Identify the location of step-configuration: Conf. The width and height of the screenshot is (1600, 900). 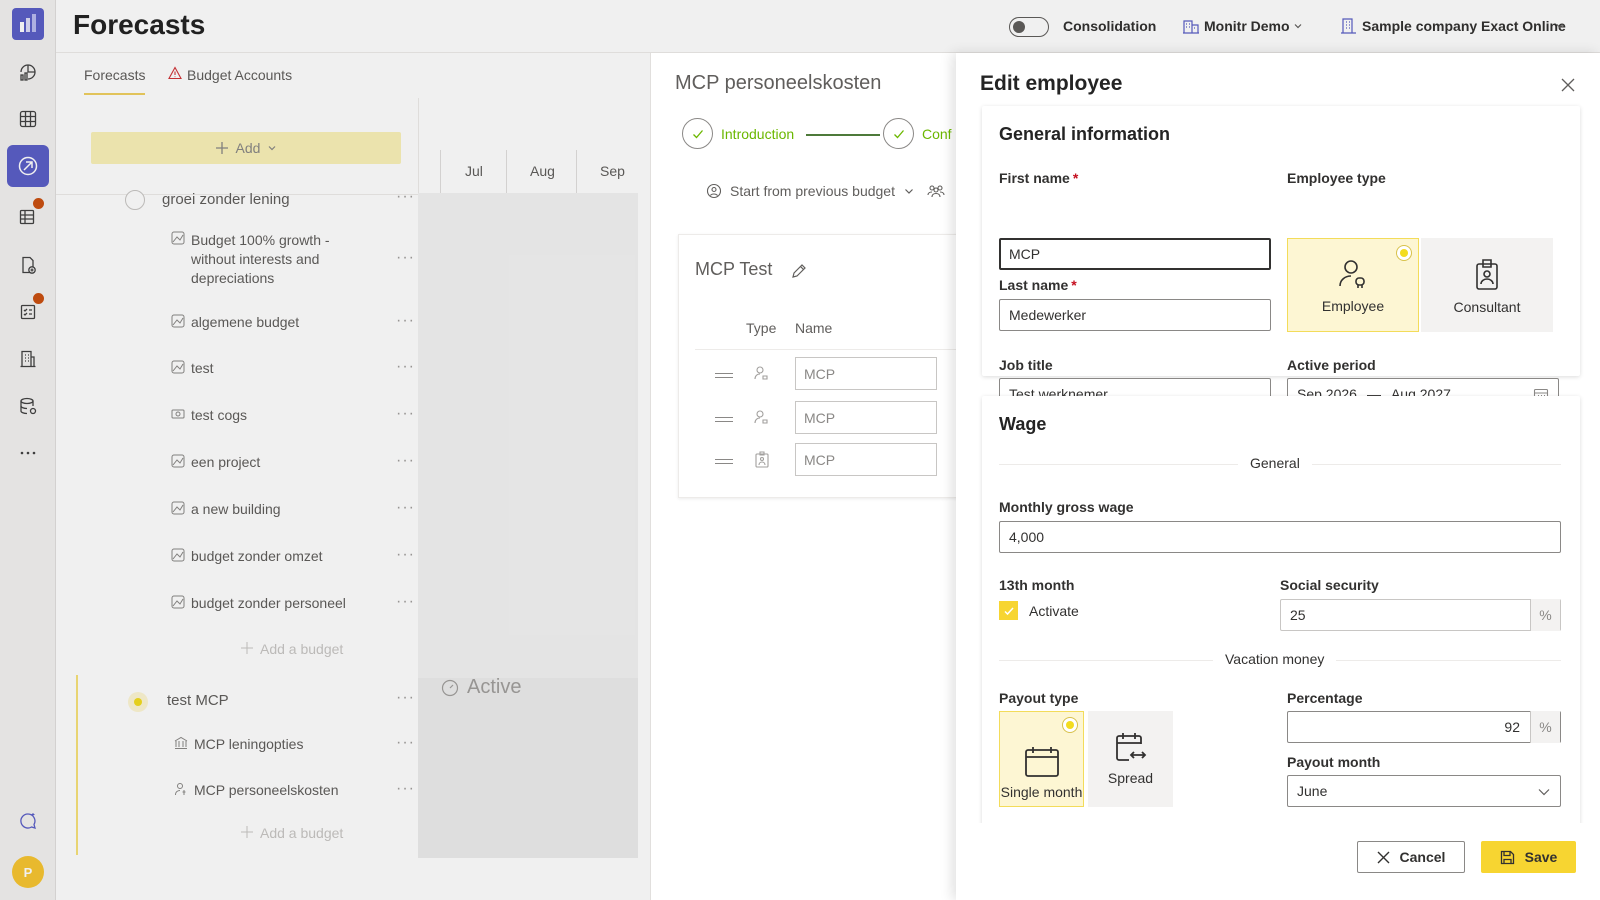
(917, 133).